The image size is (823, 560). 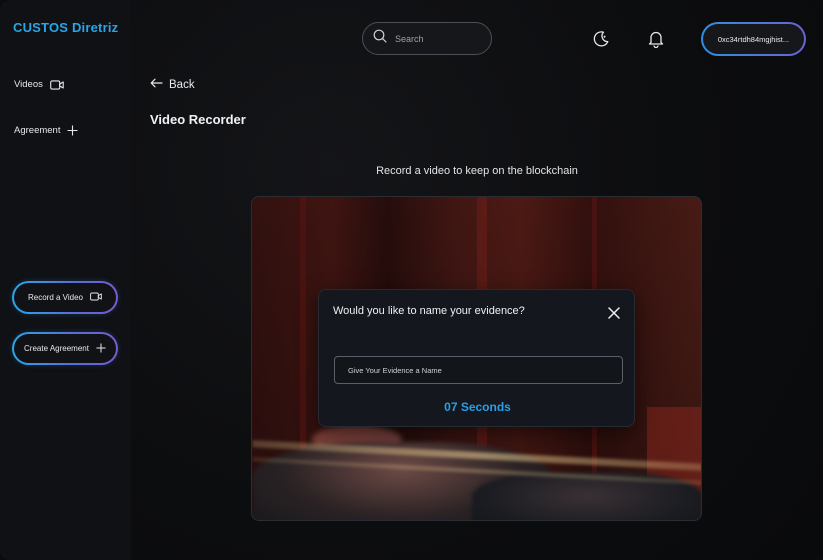 I want to click on search-icon, so click(x=380, y=38).